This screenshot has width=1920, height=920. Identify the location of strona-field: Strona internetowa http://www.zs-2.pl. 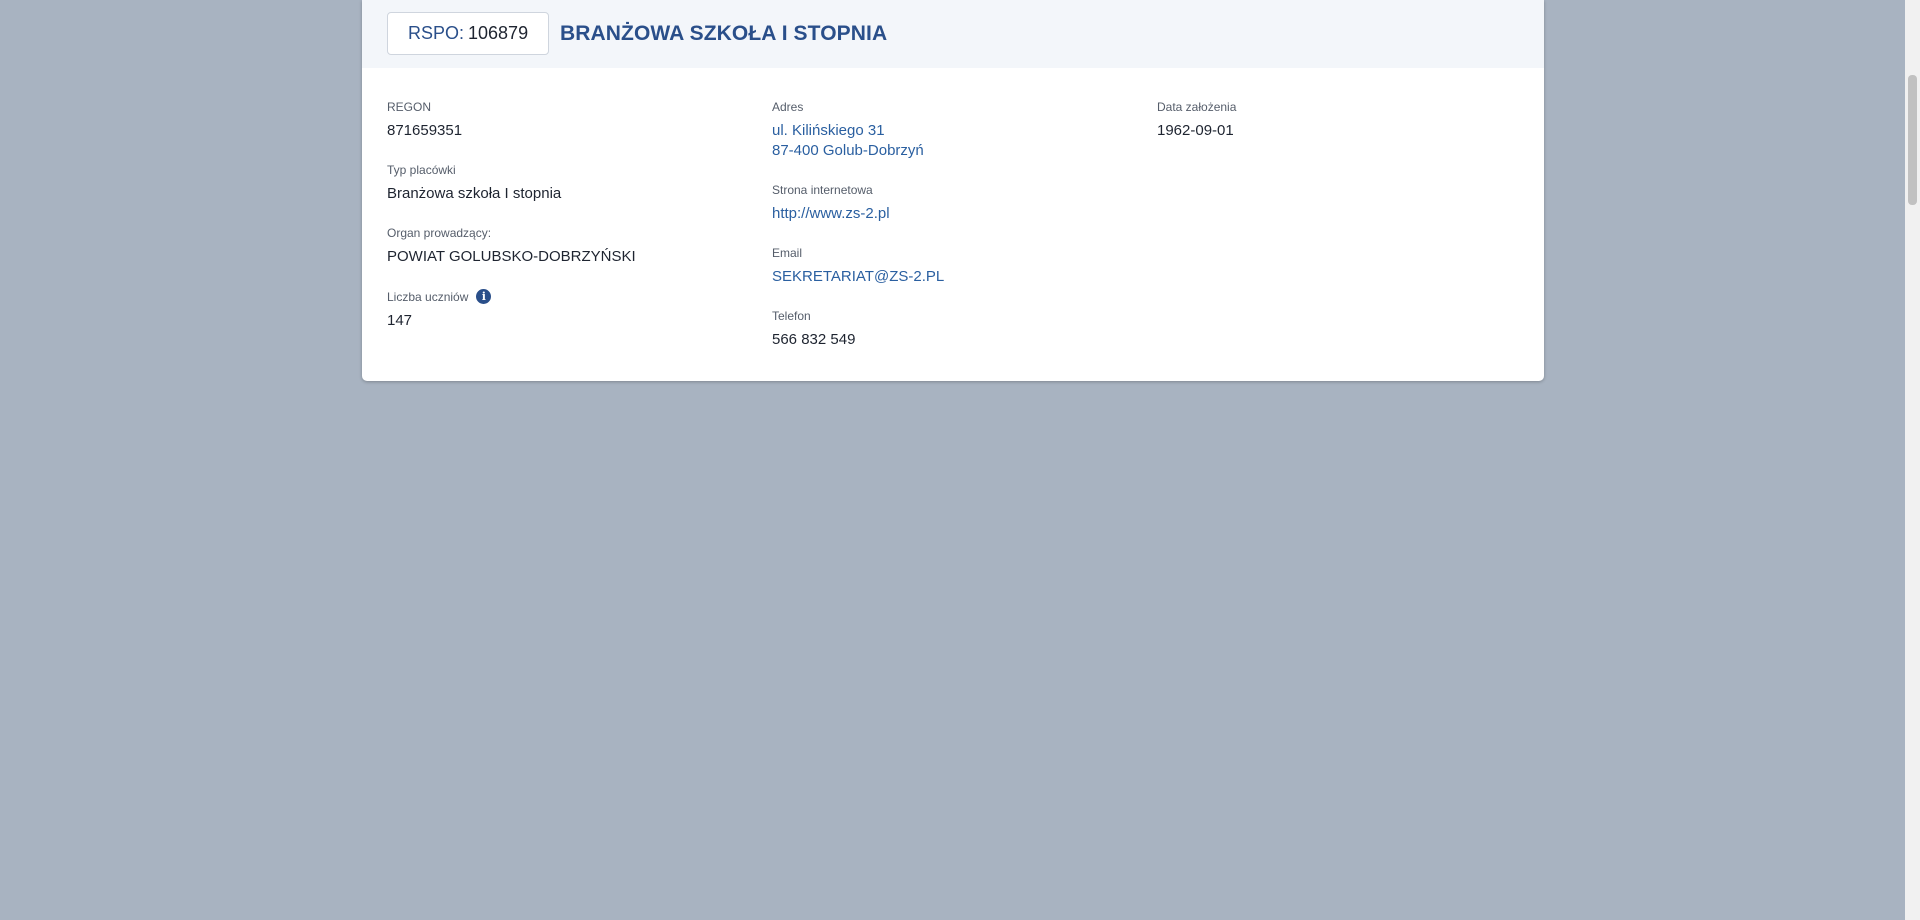
(831, 203).